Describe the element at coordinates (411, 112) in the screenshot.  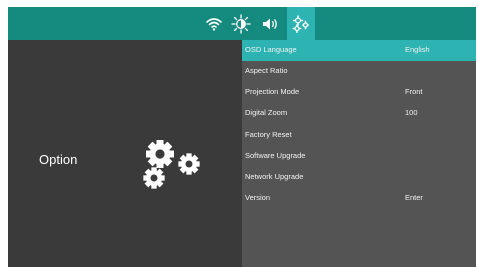
I see `menu-item-value: 100` at that location.